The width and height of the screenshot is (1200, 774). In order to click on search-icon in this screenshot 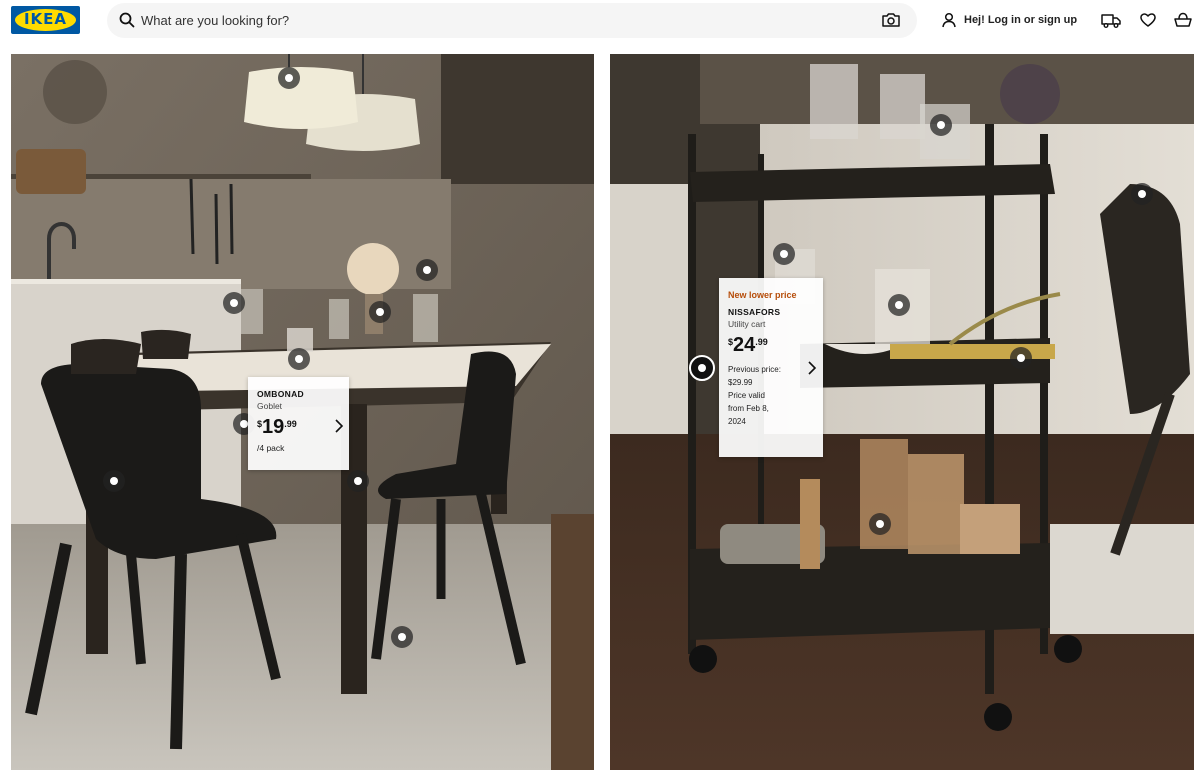, I will do `click(127, 20)`.